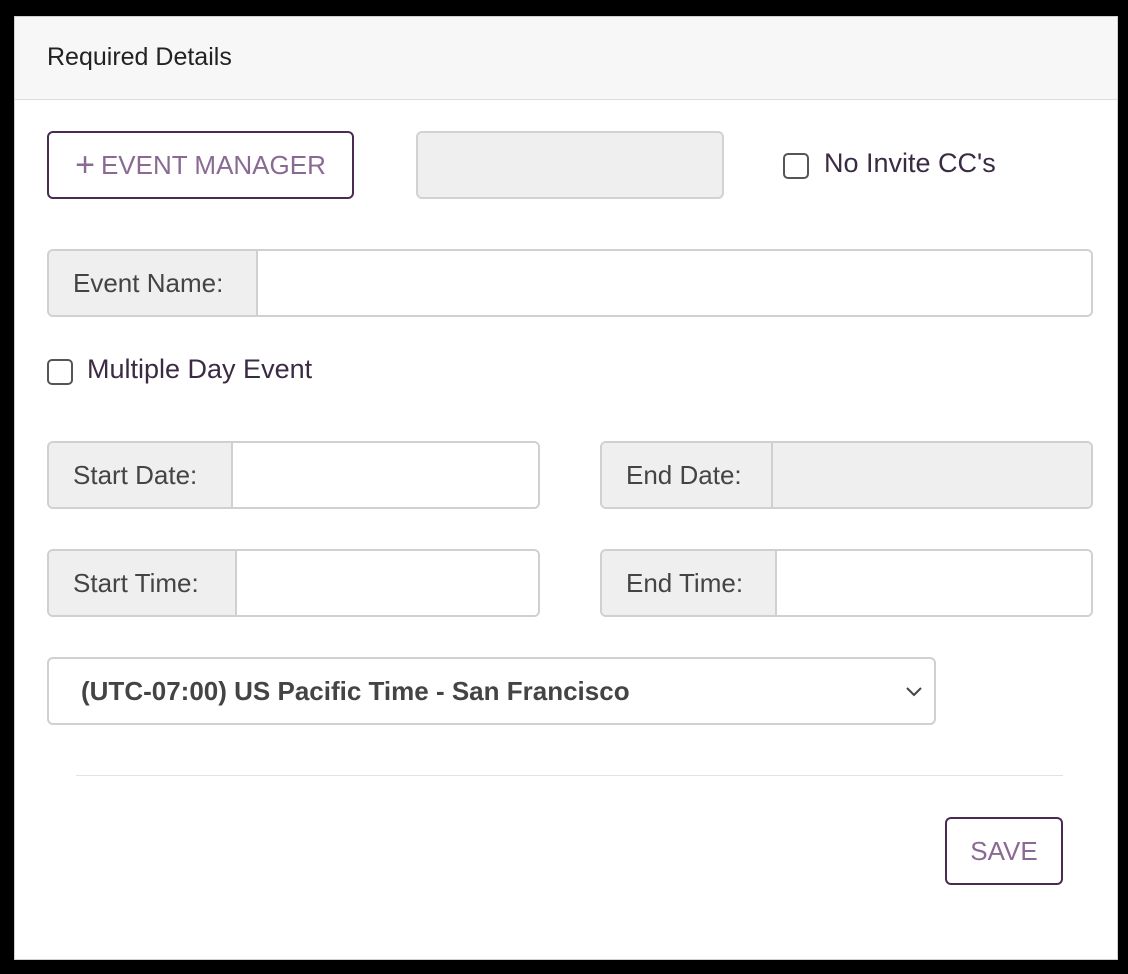 The image size is (1128, 974). Describe the element at coordinates (141, 475) in the screenshot. I see `start-date-label: Start Date:` at that location.